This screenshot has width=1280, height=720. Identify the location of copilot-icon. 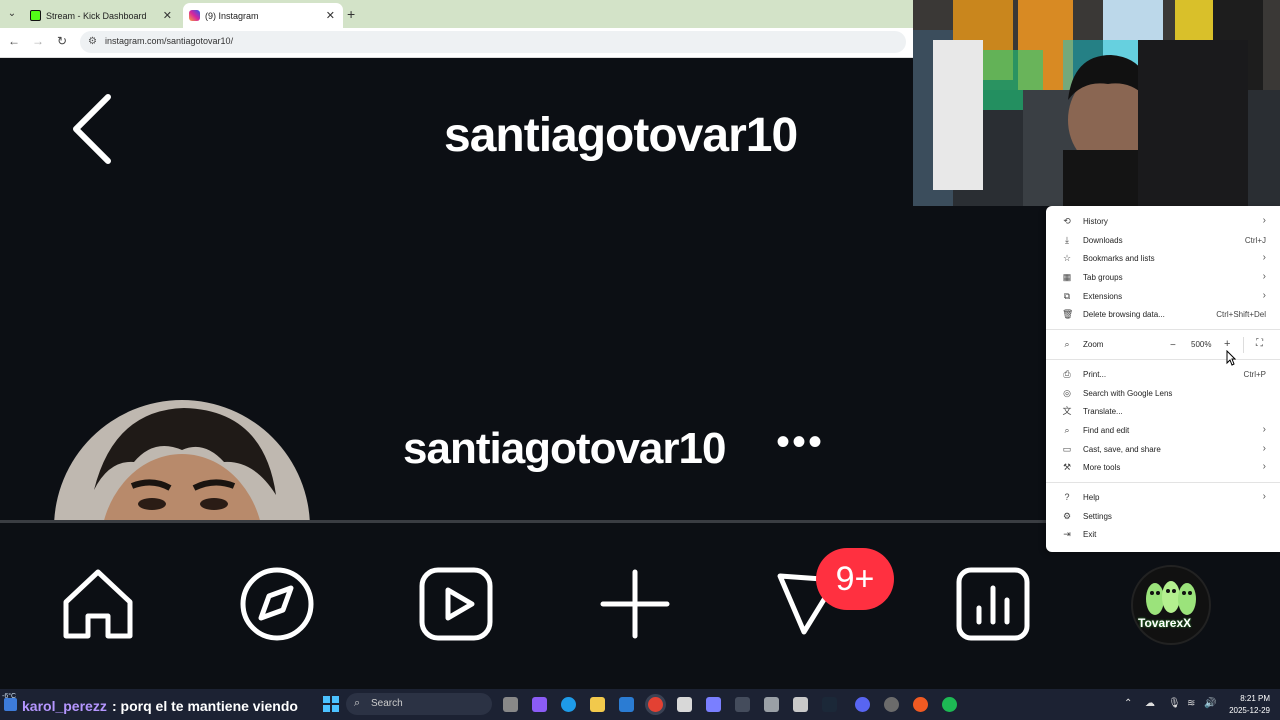
(539, 704).